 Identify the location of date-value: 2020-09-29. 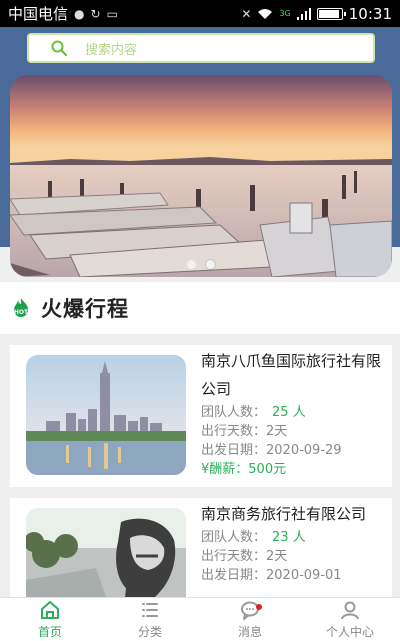
(304, 450).